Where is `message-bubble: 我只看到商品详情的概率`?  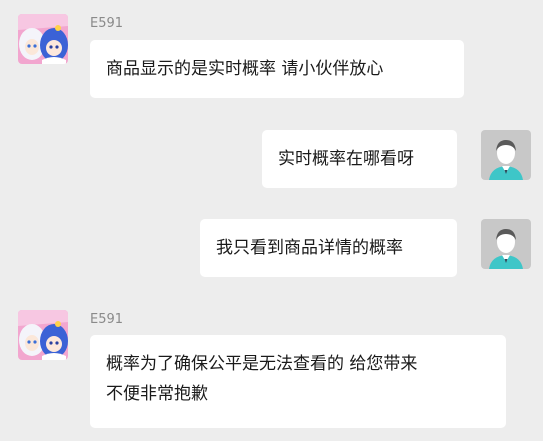
message-bubble: 我只看到商品详情的概率 is located at coordinates (328, 248).